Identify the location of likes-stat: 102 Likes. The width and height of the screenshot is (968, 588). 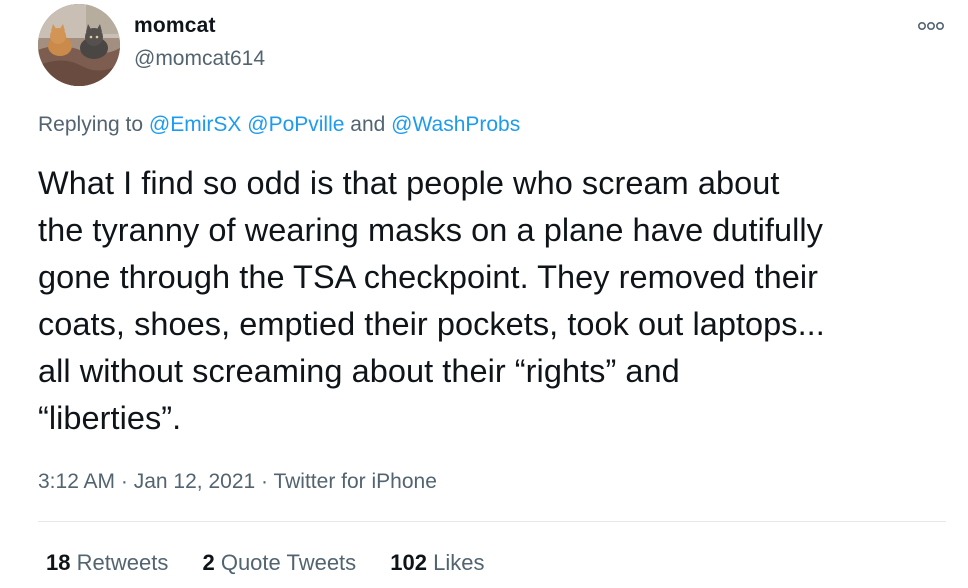
(437, 563).